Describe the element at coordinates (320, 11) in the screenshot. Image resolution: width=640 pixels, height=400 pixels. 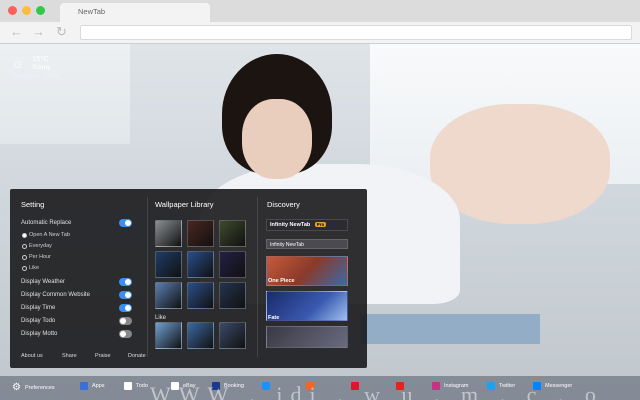
I see `tab-bar: NewTab` at that location.